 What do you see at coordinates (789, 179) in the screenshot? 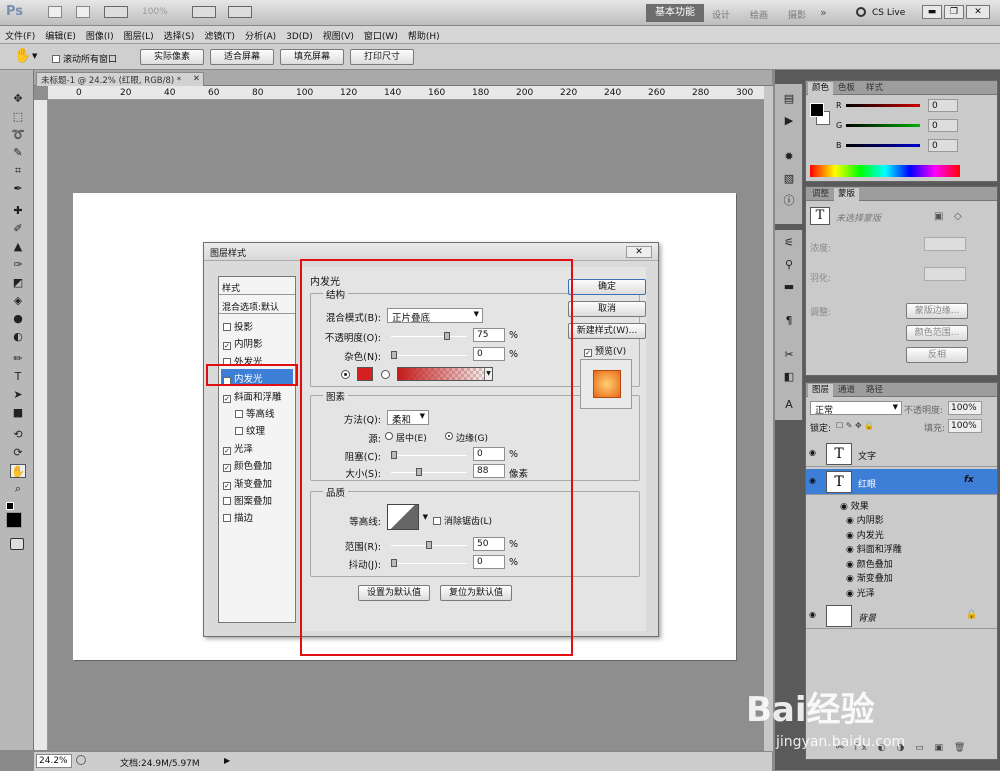
I see `histogram-panel-icon: ▧` at bounding box center [789, 179].